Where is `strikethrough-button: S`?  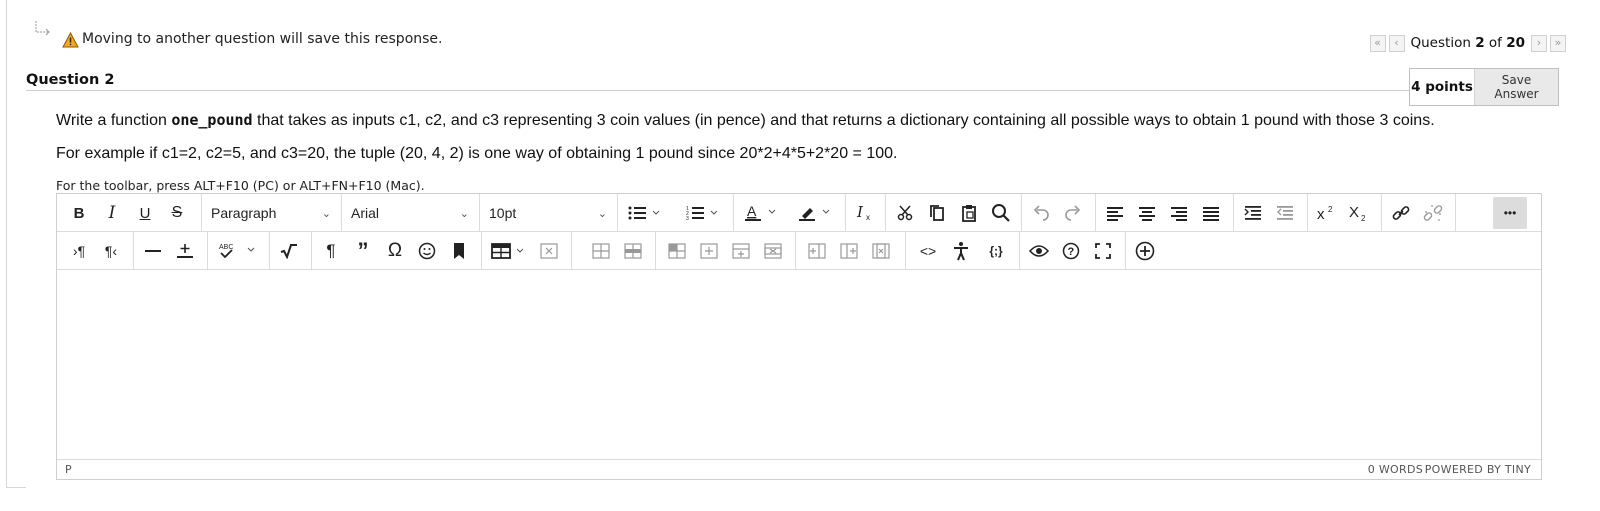
strikethrough-button: S is located at coordinates (177, 213).